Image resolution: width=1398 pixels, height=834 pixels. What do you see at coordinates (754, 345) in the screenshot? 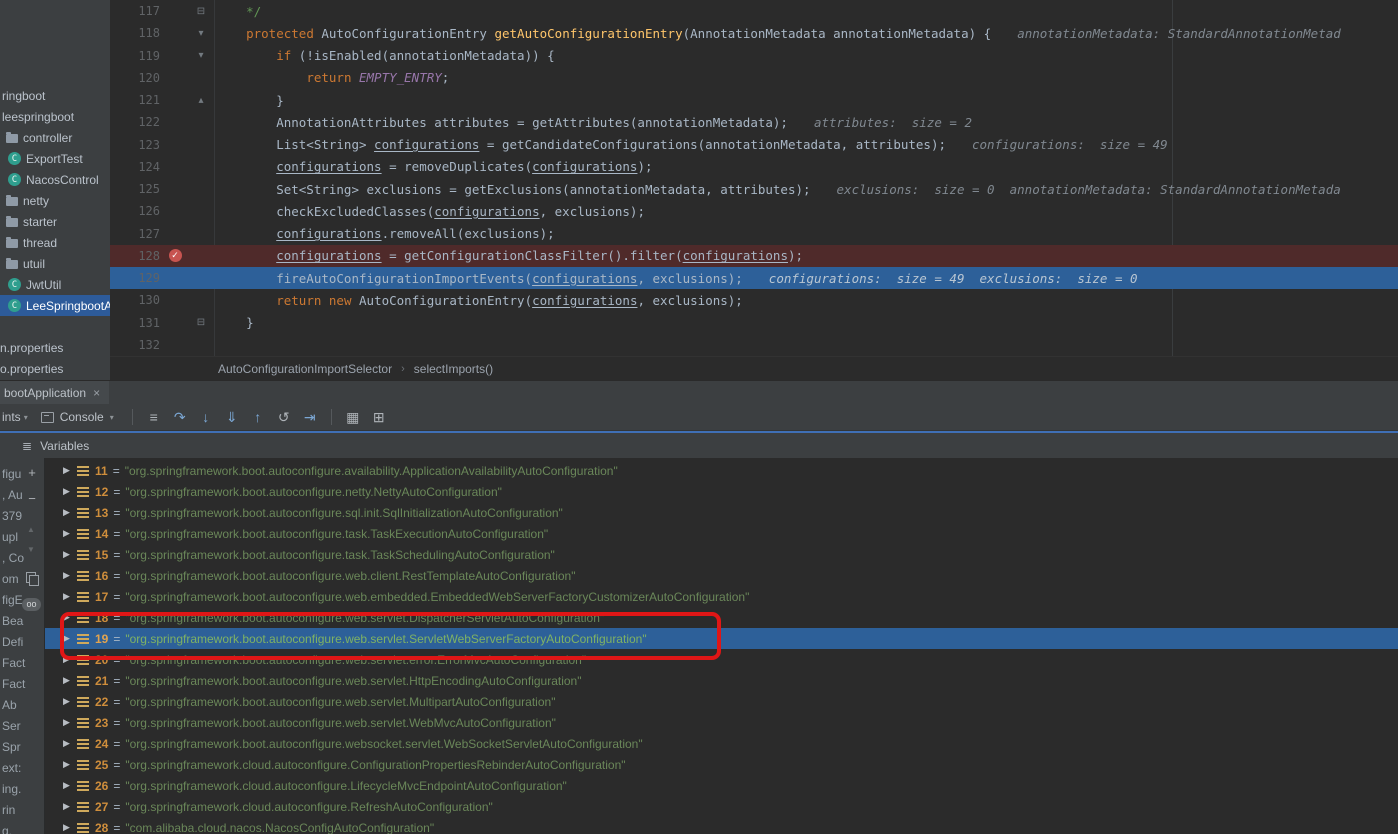
I see `editor-line-132: 132` at bounding box center [754, 345].